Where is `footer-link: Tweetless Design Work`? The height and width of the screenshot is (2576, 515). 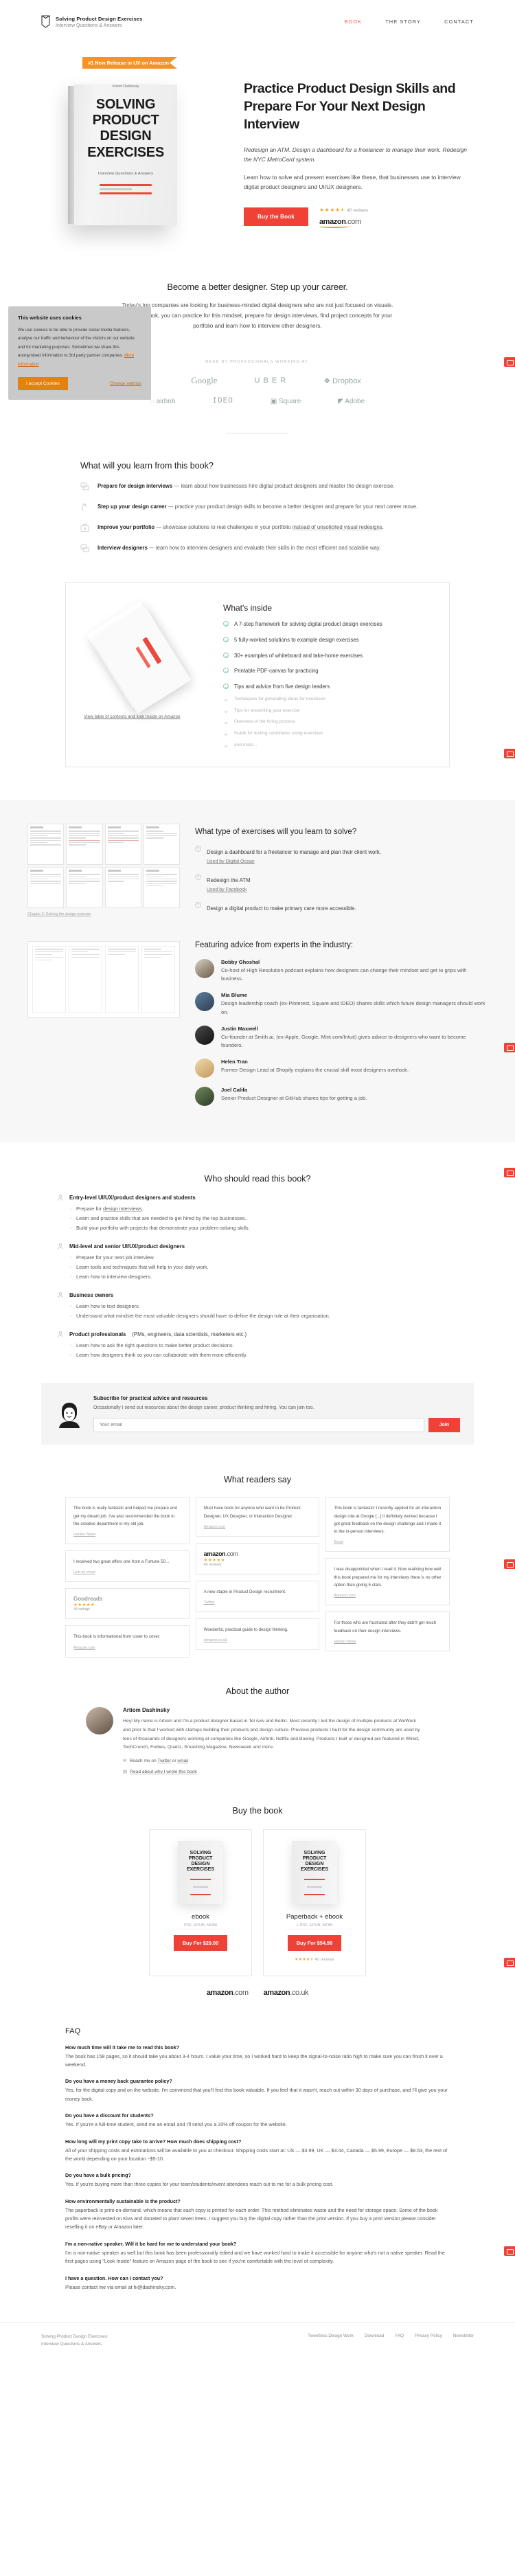
footer-link: Tweetless Design Work is located at coordinates (331, 2336).